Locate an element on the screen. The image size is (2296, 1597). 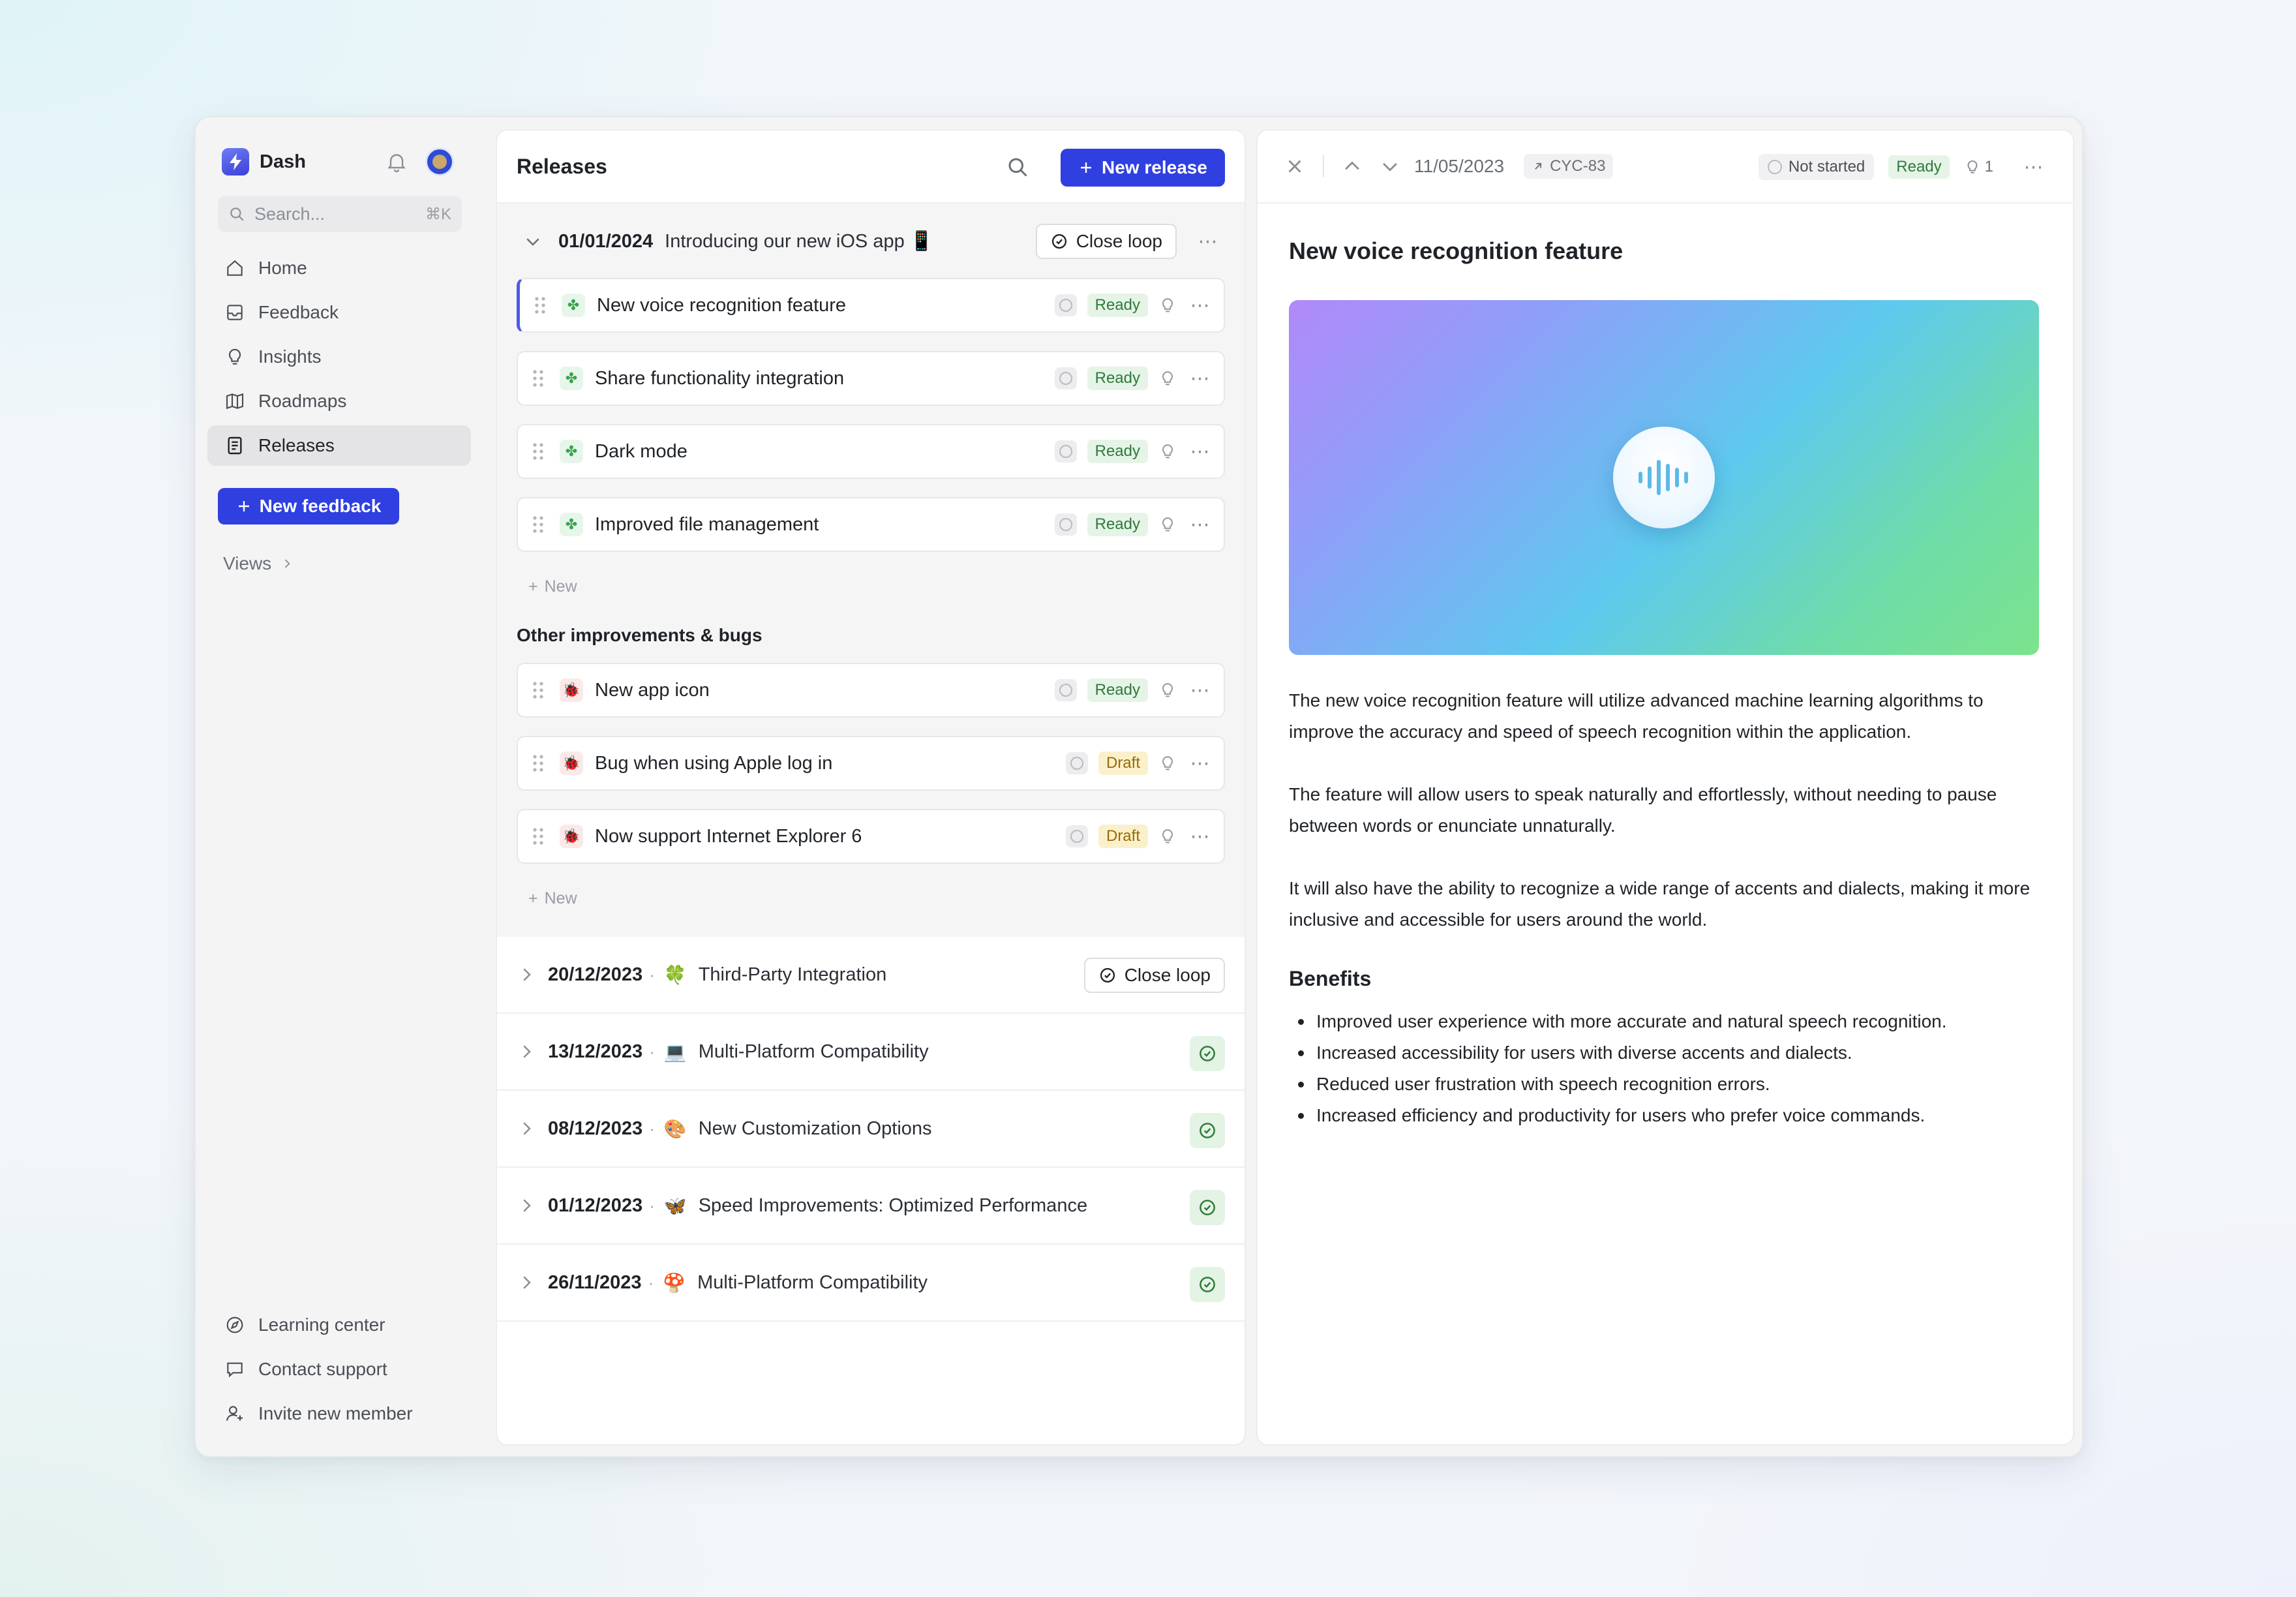
release-name: Third-Party Integration is located at coordinates (792, 975).